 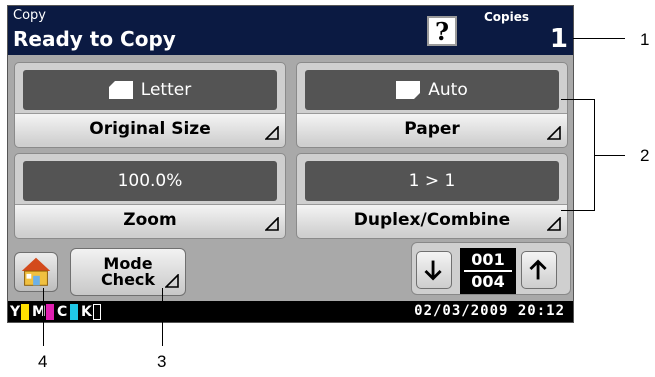 What do you see at coordinates (645, 155) in the screenshot?
I see `callout-2: 2` at bounding box center [645, 155].